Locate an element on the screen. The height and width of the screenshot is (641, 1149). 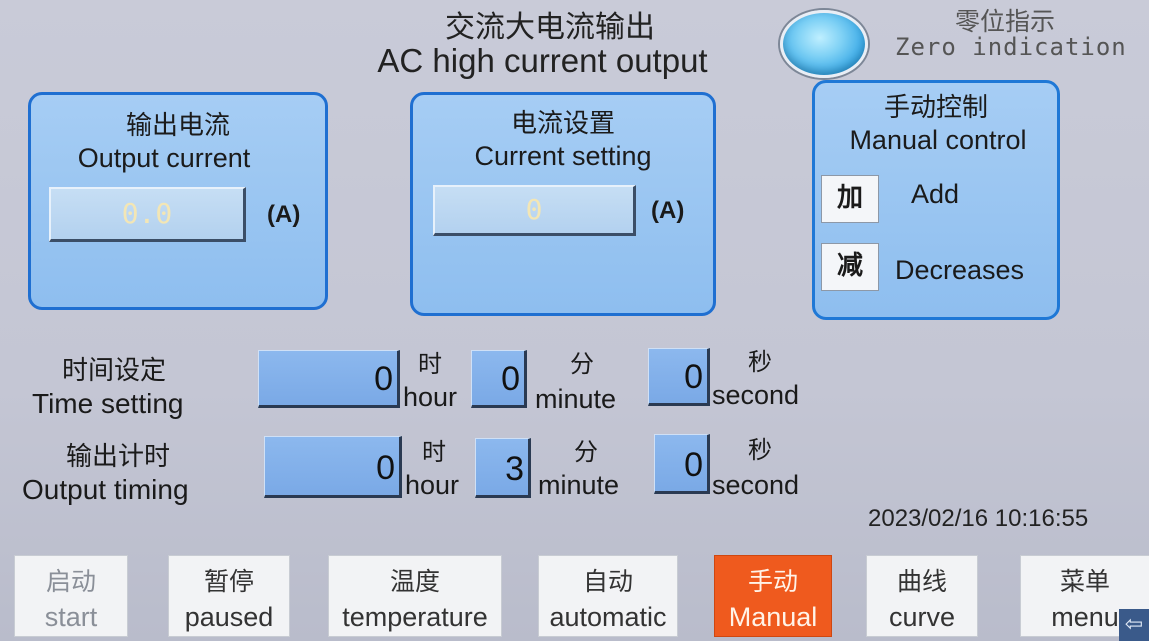
time-setting-label-en: Time setting is located at coordinates (108, 403).